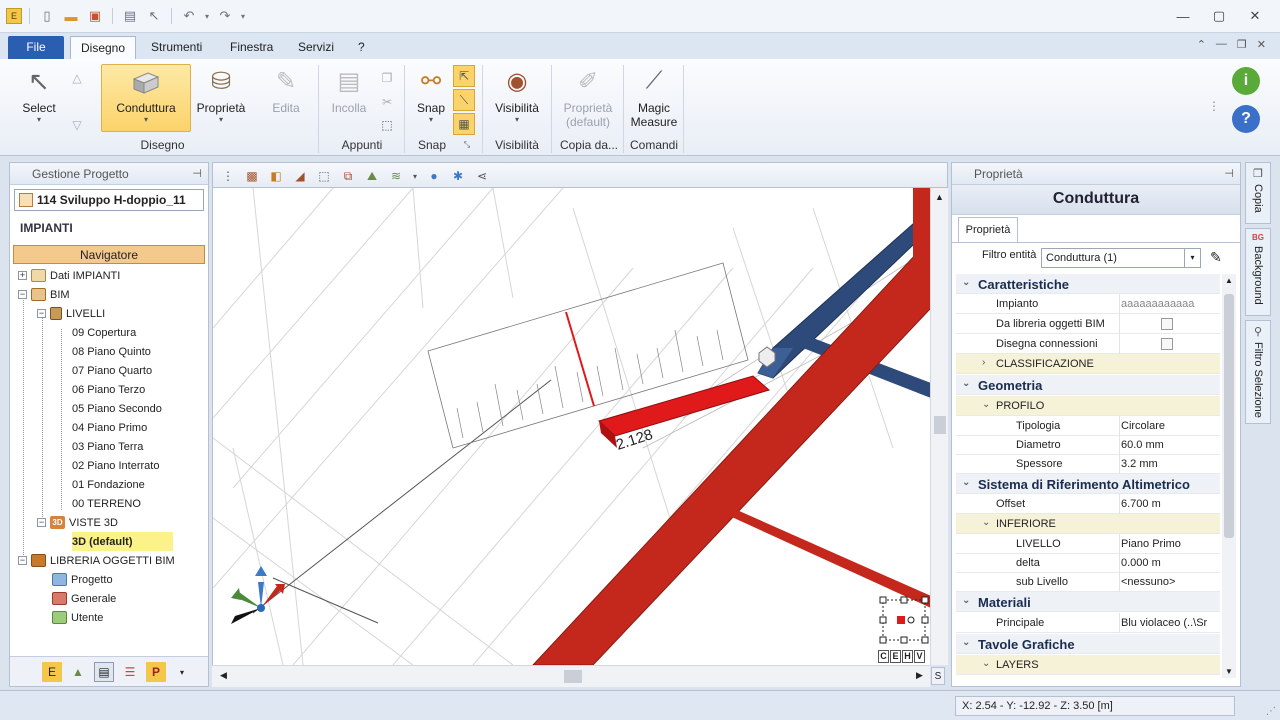  Describe the element at coordinates (919, 656) in the screenshot. I see `view-v-button: V` at that location.